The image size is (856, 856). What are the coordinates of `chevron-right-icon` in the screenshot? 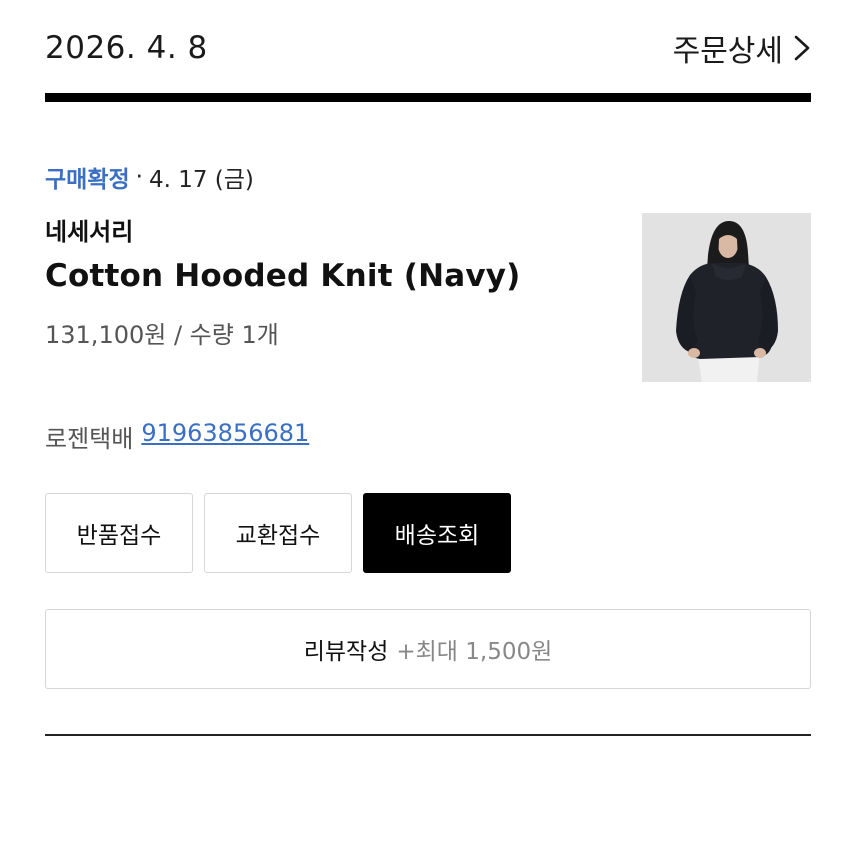 It's located at (802, 48).